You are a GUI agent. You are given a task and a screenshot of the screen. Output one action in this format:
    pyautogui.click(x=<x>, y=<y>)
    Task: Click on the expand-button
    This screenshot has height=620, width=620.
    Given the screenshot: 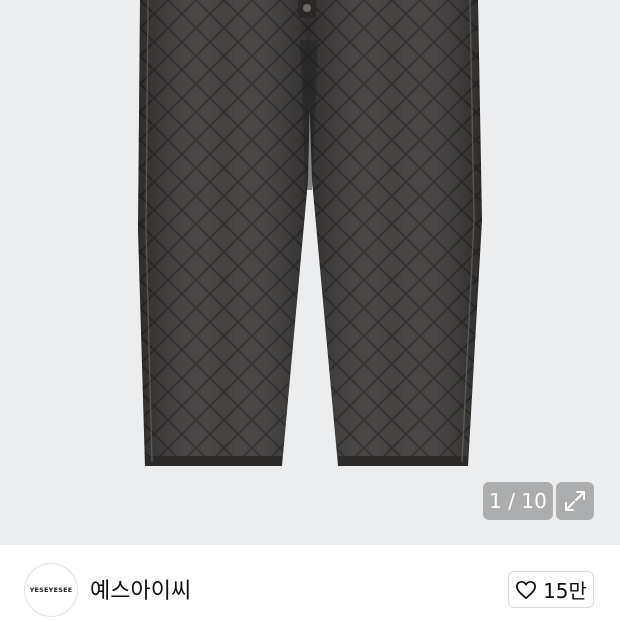 What is the action you would take?
    pyautogui.click(x=575, y=501)
    